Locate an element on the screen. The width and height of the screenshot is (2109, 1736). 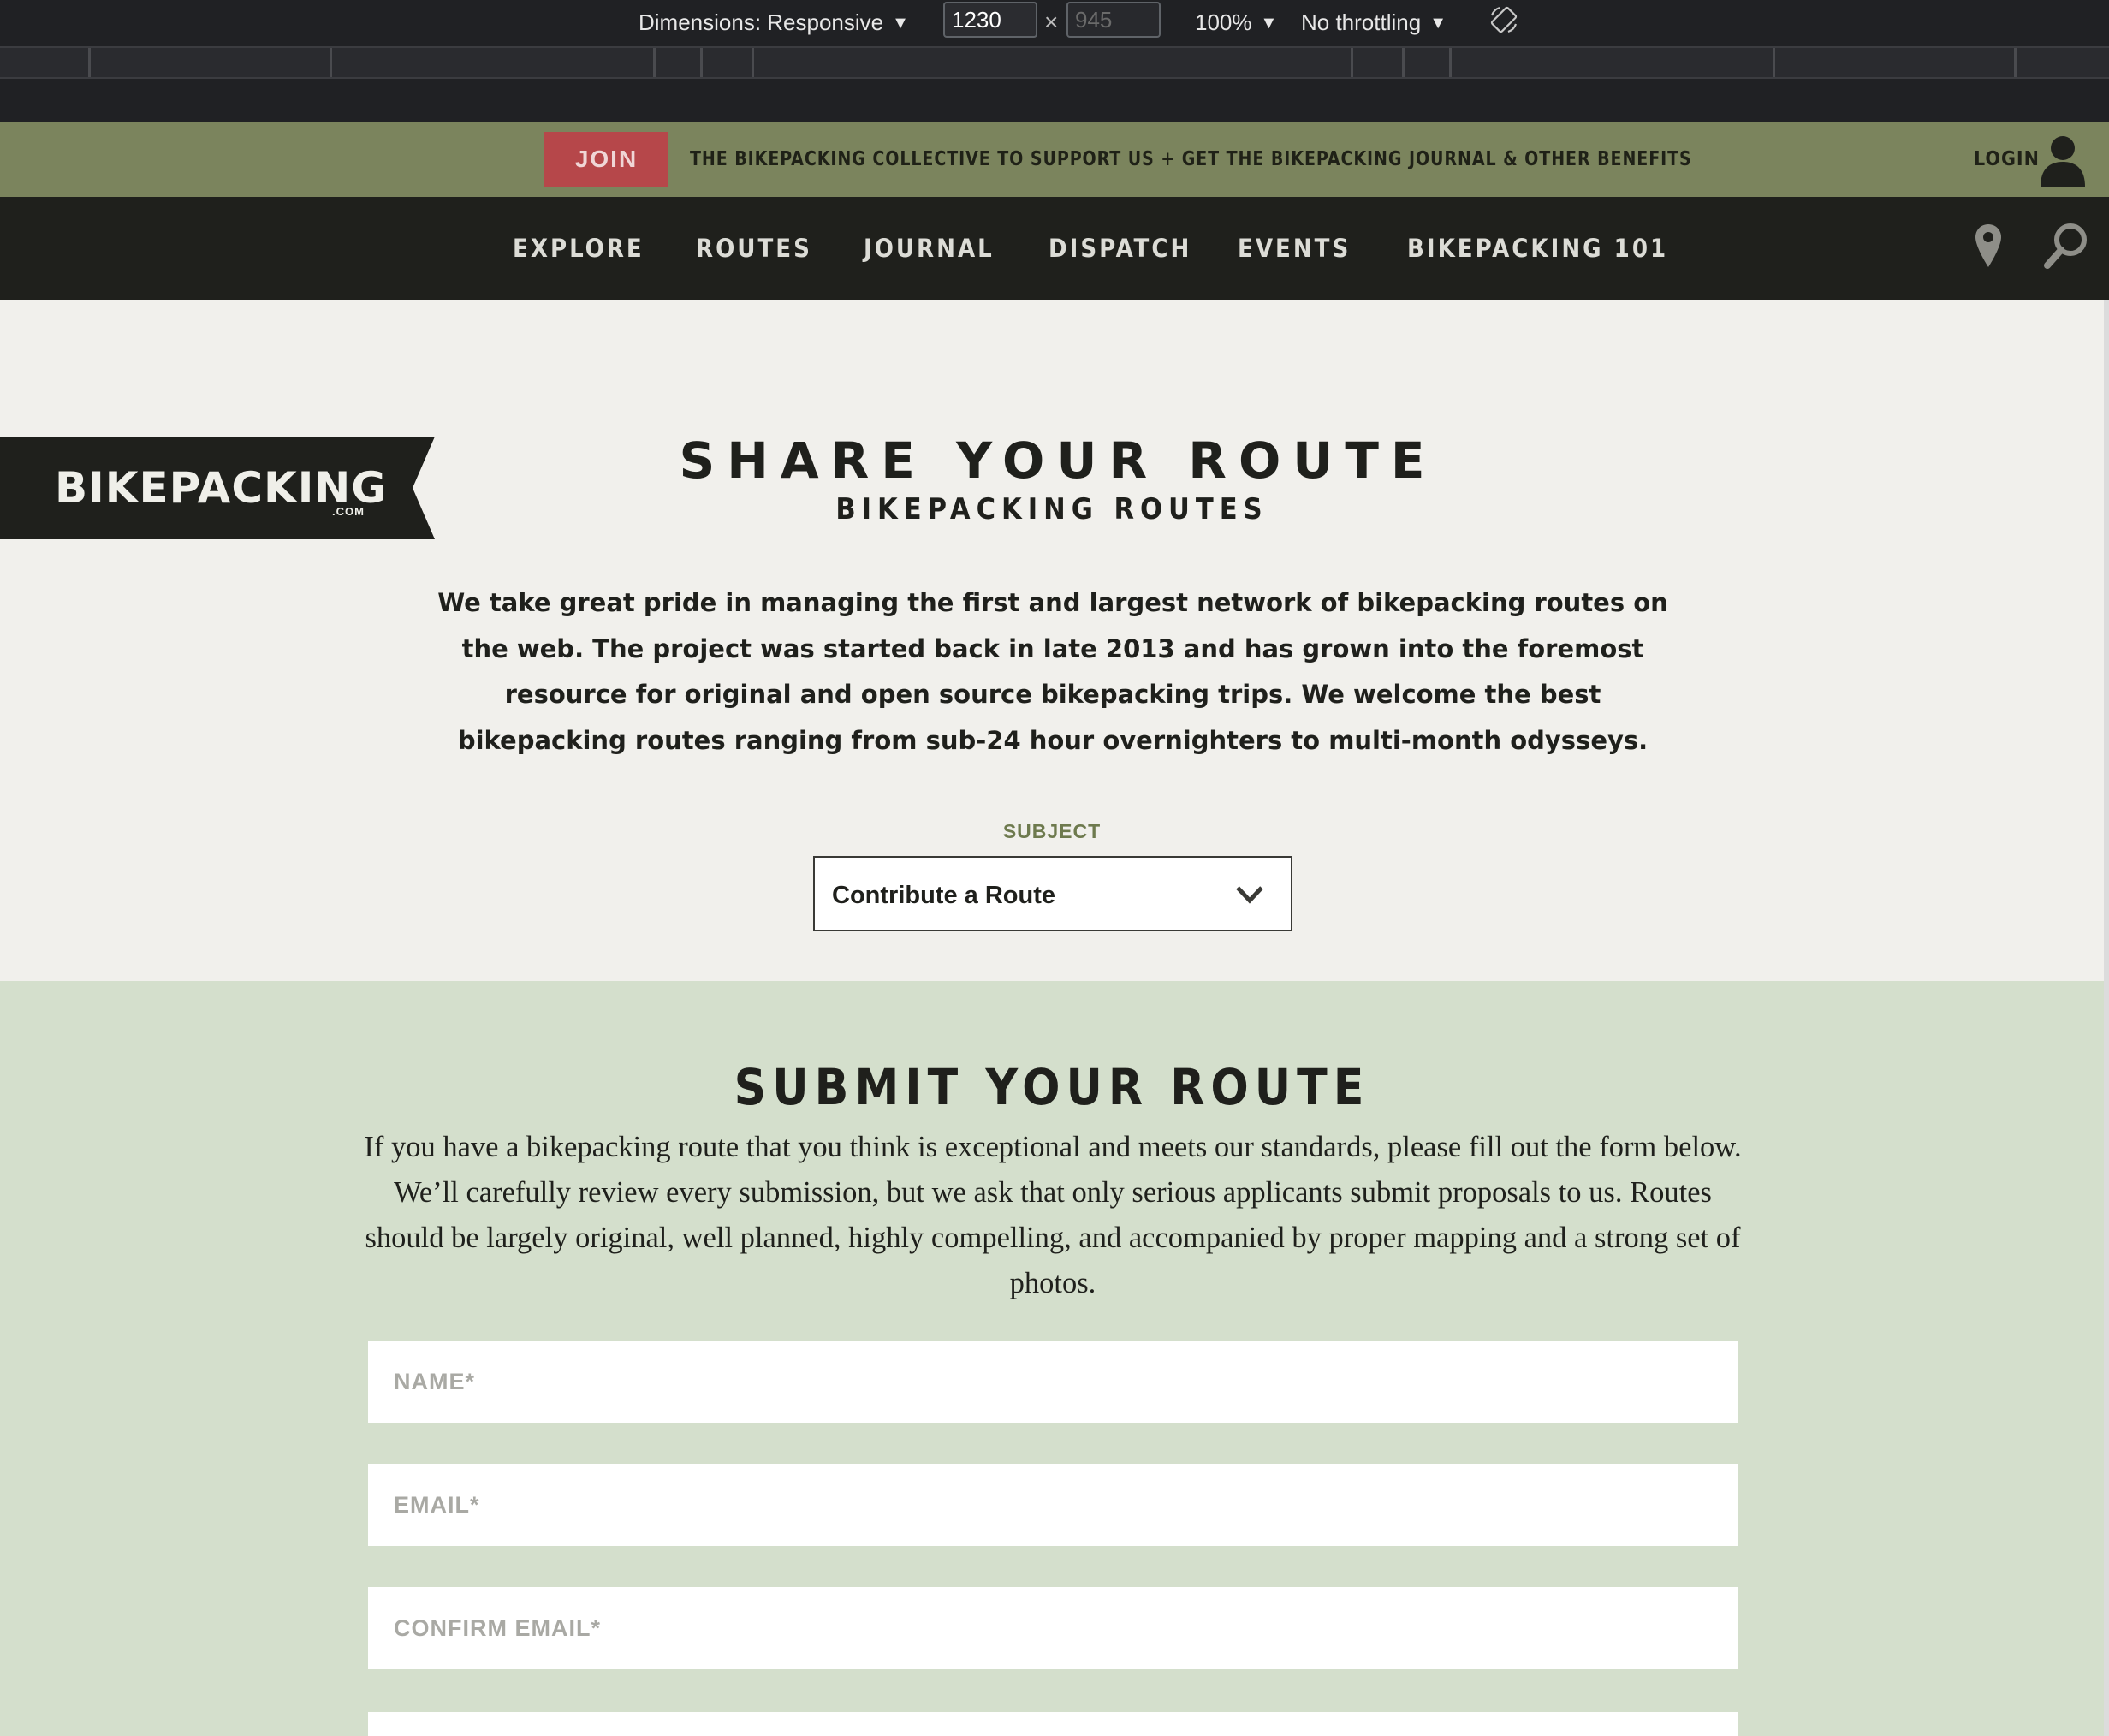
throttling-dropdown: No throttling ▼ is located at coordinates (1374, 23).